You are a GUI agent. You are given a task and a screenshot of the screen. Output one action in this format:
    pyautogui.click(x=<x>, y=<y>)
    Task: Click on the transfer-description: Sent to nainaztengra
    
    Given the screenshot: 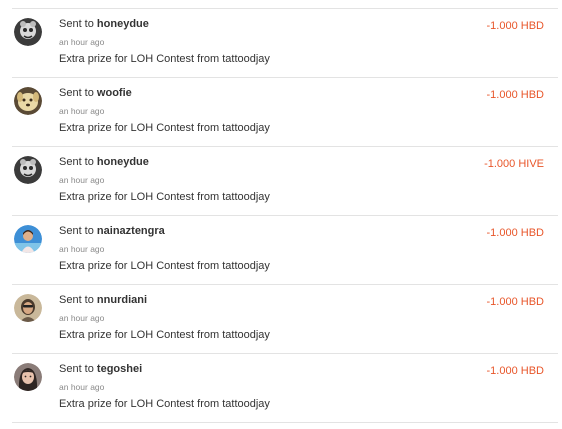 What is the action you would take?
    pyautogui.click(x=112, y=231)
    